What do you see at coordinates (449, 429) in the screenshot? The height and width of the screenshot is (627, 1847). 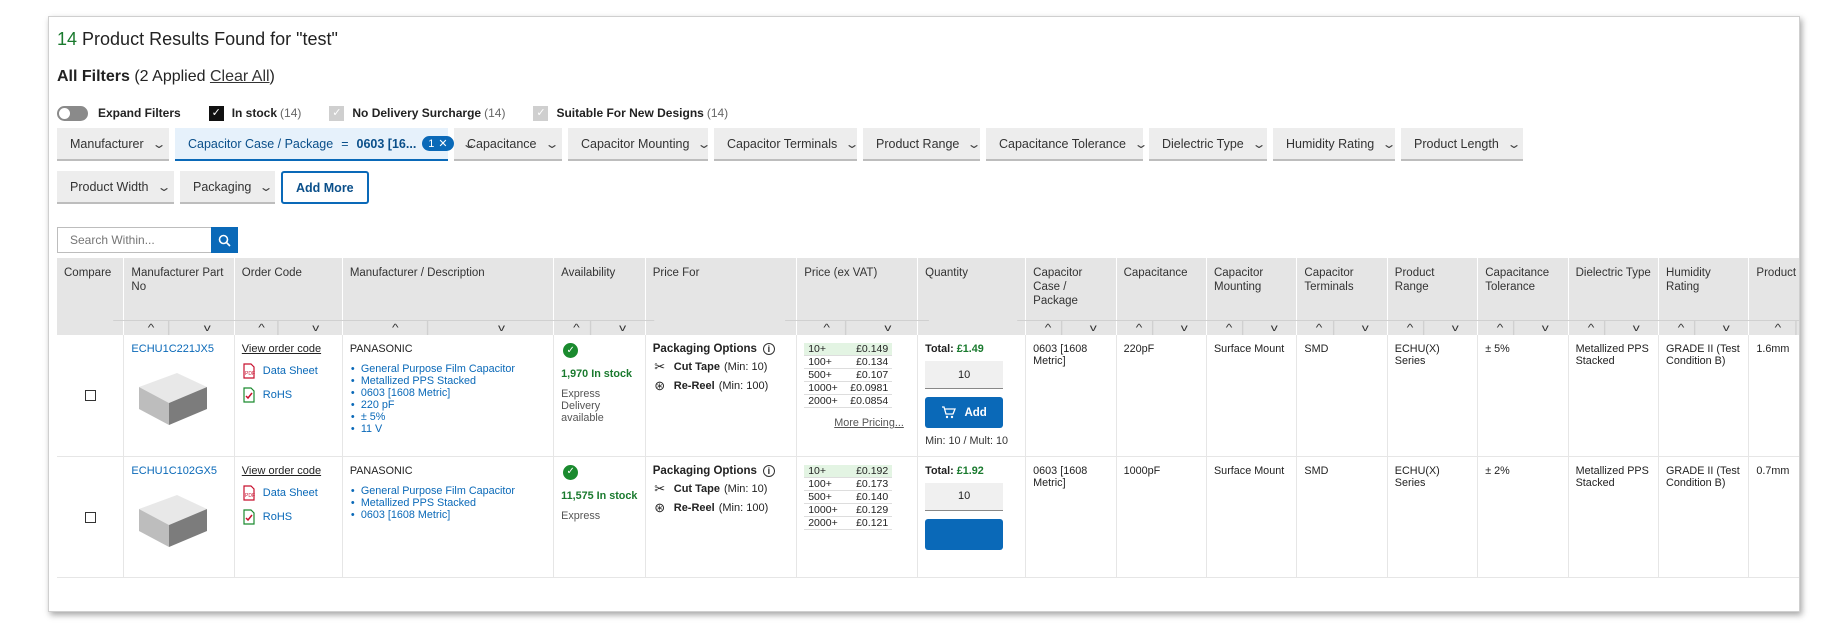 I see `description-item: 11 V` at bounding box center [449, 429].